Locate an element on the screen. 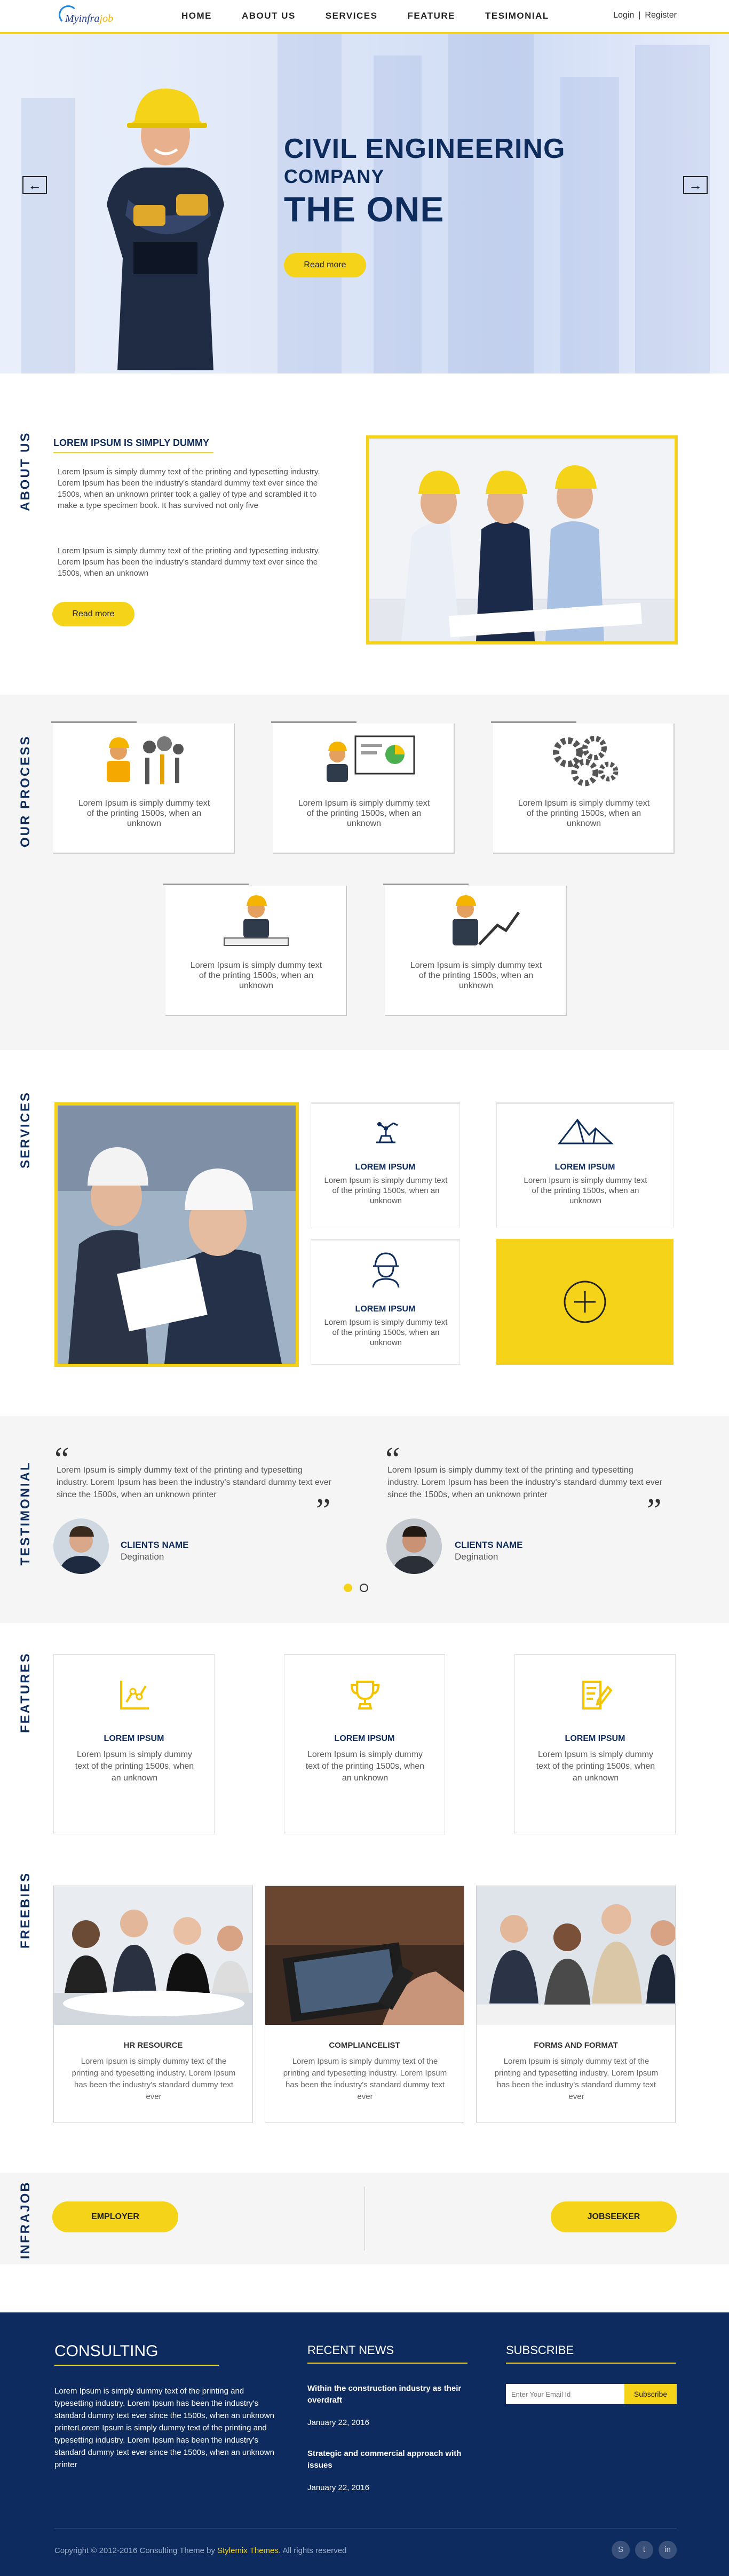 The width and height of the screenshot is (729, 2576). twitter-icon: t is located at coordinates (644, 2550).